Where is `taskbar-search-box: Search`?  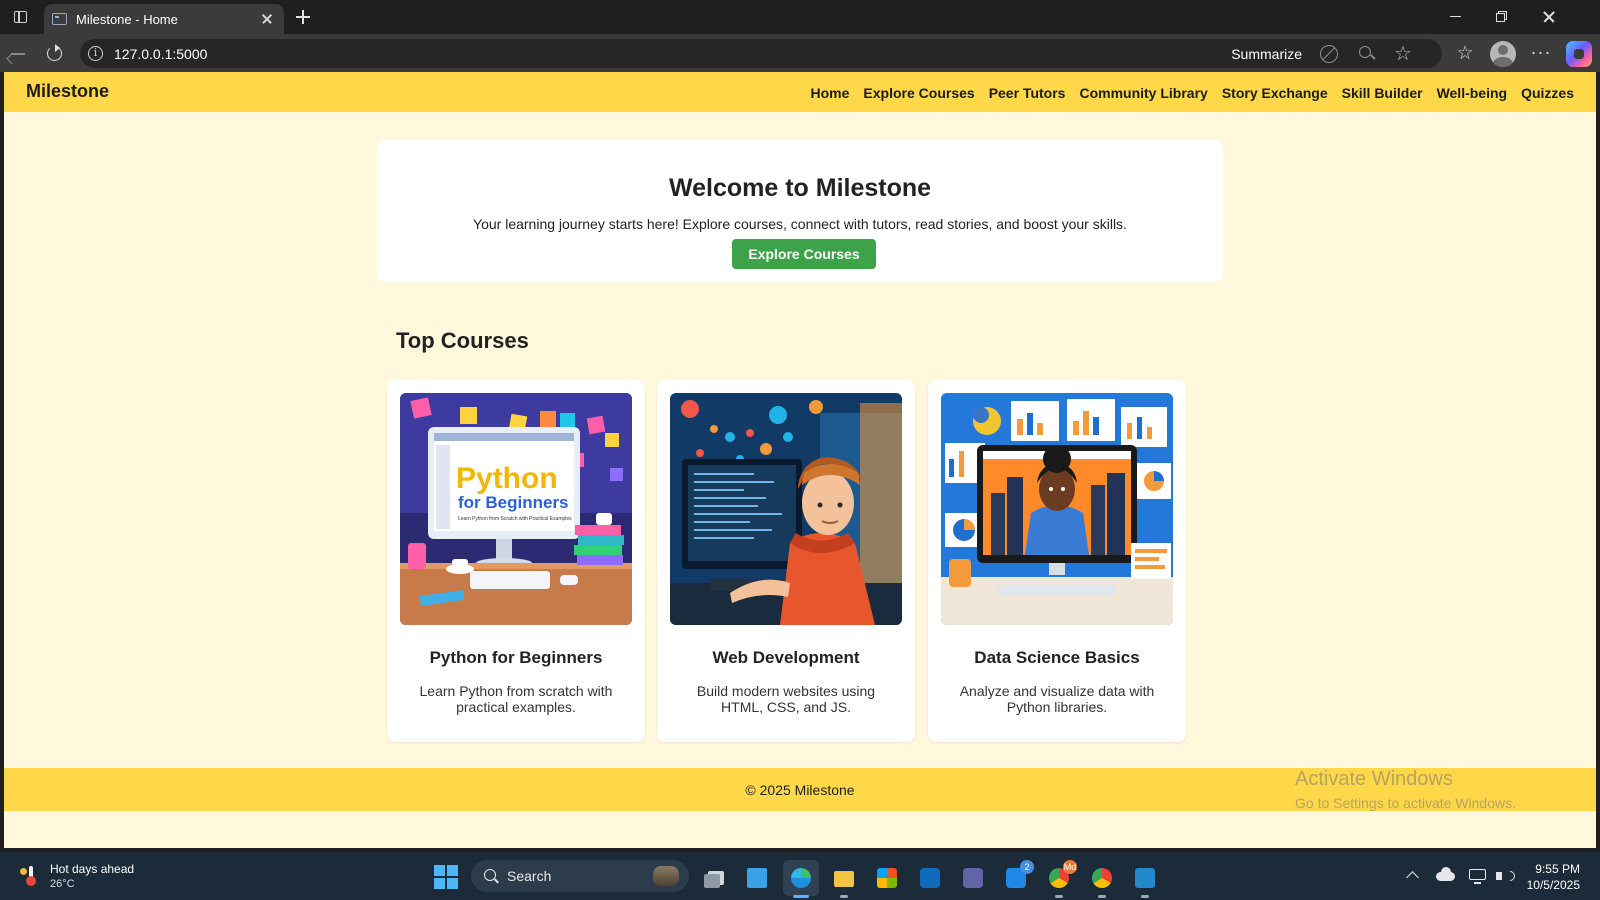 taskbar-search-box: Search is located at coordinates (580, 876).